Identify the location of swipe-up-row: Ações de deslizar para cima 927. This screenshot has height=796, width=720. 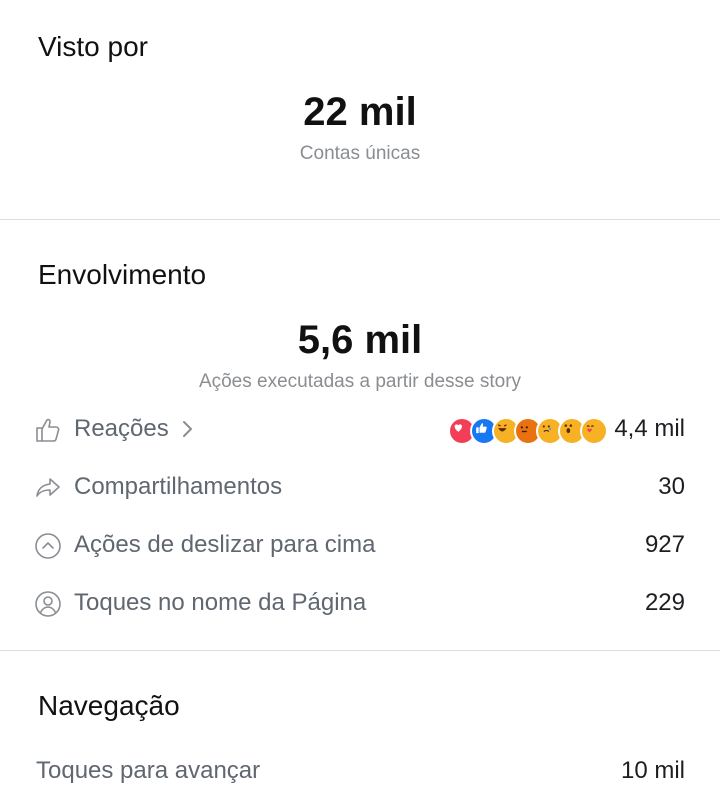
(360, 545).